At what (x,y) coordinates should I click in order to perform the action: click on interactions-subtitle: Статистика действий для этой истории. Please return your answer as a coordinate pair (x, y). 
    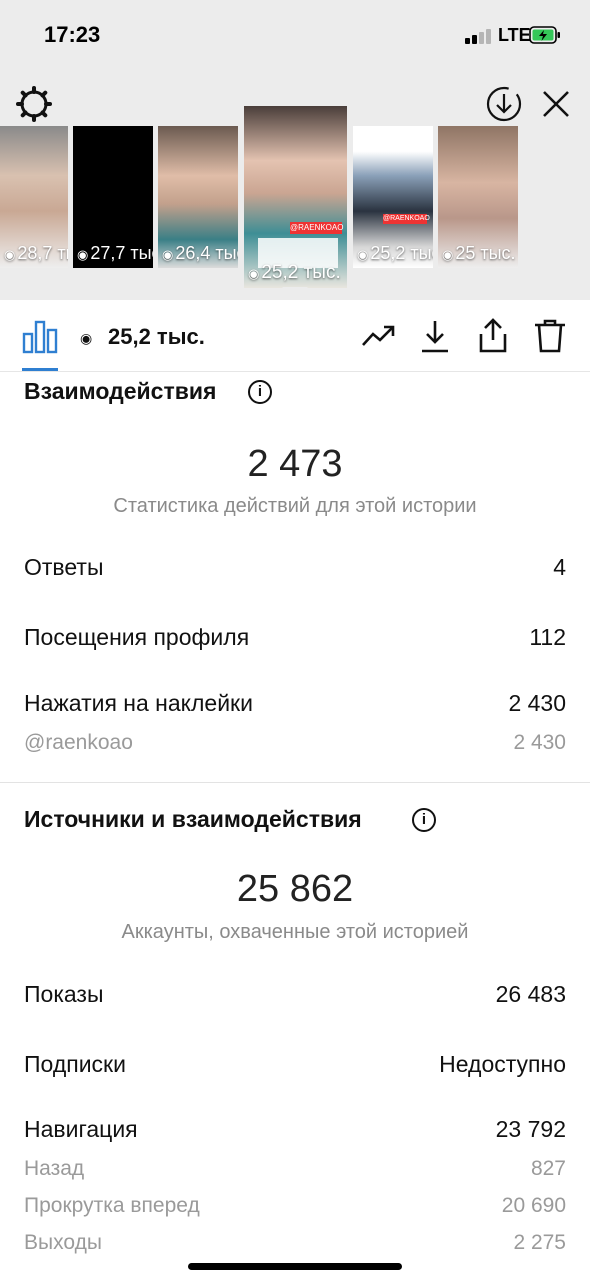
    Looking at the image, I should click on (295, 506).